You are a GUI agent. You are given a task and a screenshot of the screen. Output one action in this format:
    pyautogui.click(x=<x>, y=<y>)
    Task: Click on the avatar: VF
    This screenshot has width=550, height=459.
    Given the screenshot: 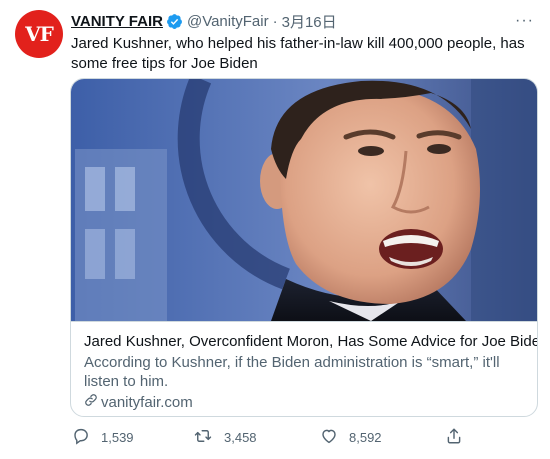 What is the action you would take?
    pyautogui.click(x=39, y=34)
    